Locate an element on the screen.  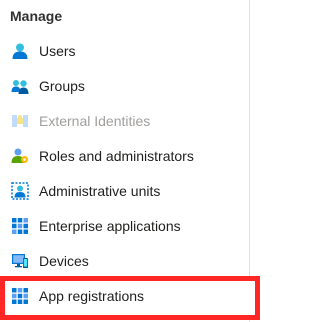
nav-item-label: Devices is located at coordinates (64, 260).